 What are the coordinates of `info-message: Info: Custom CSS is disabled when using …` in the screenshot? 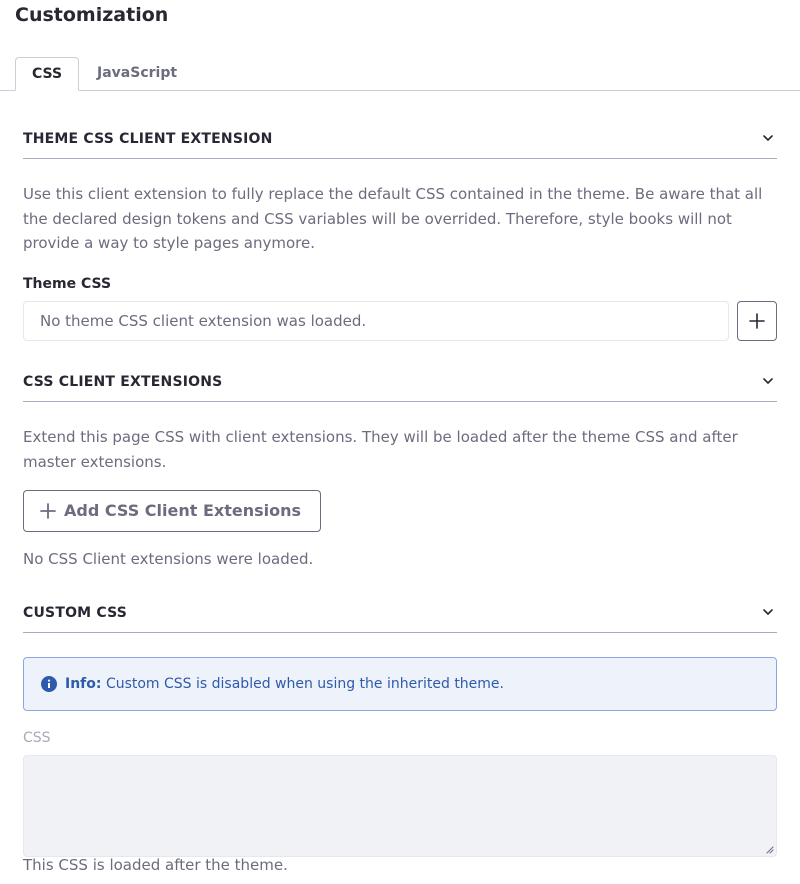 It's located at (284, 684).